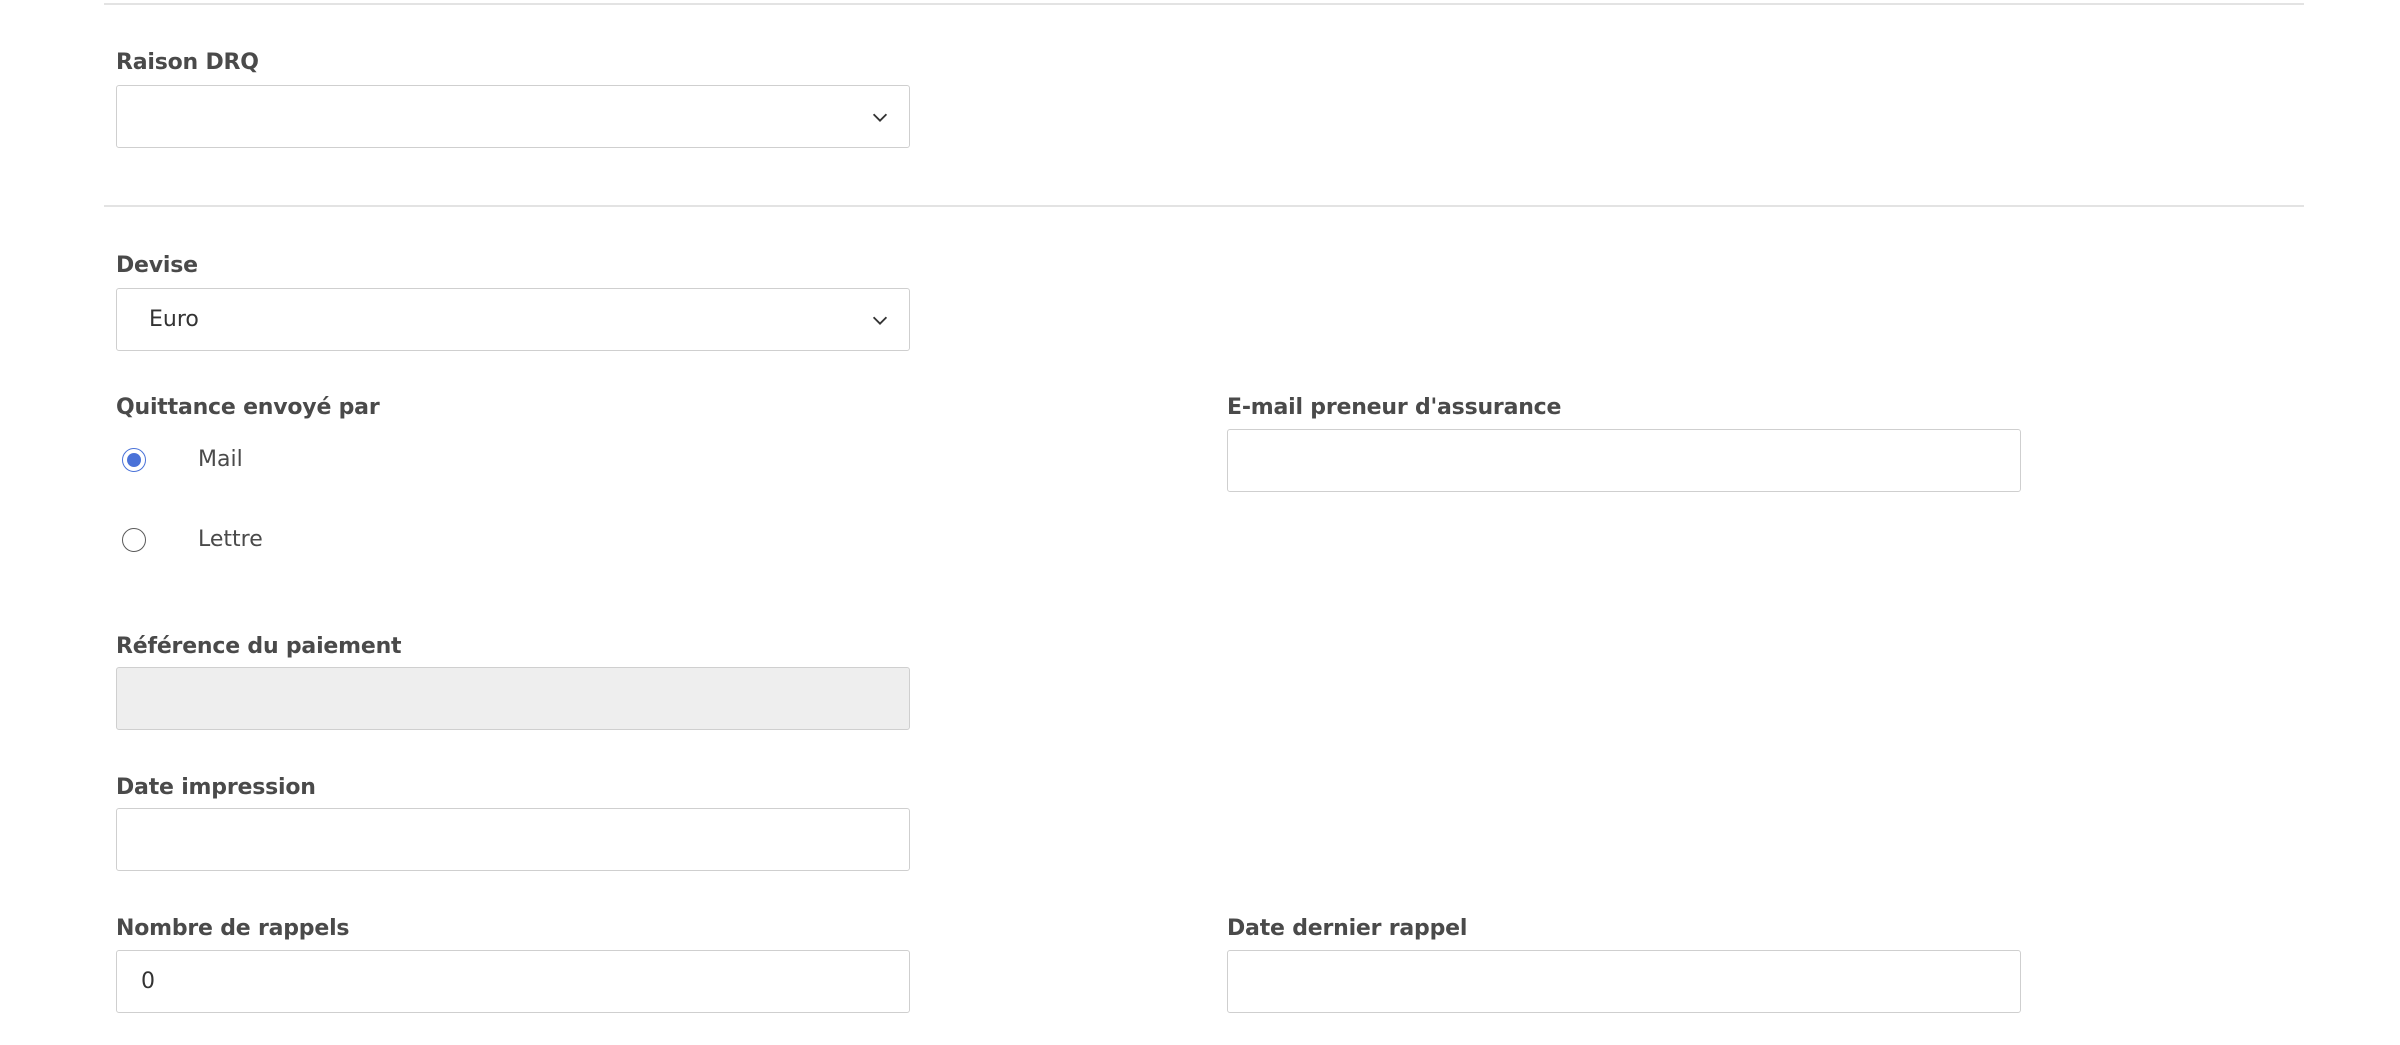 This screenshot has height=1045, width=2400. What do you see at coordinates (1624, 460) in the screenshot?
I see `email-preneur-input` at bounding box center [1624, 460].